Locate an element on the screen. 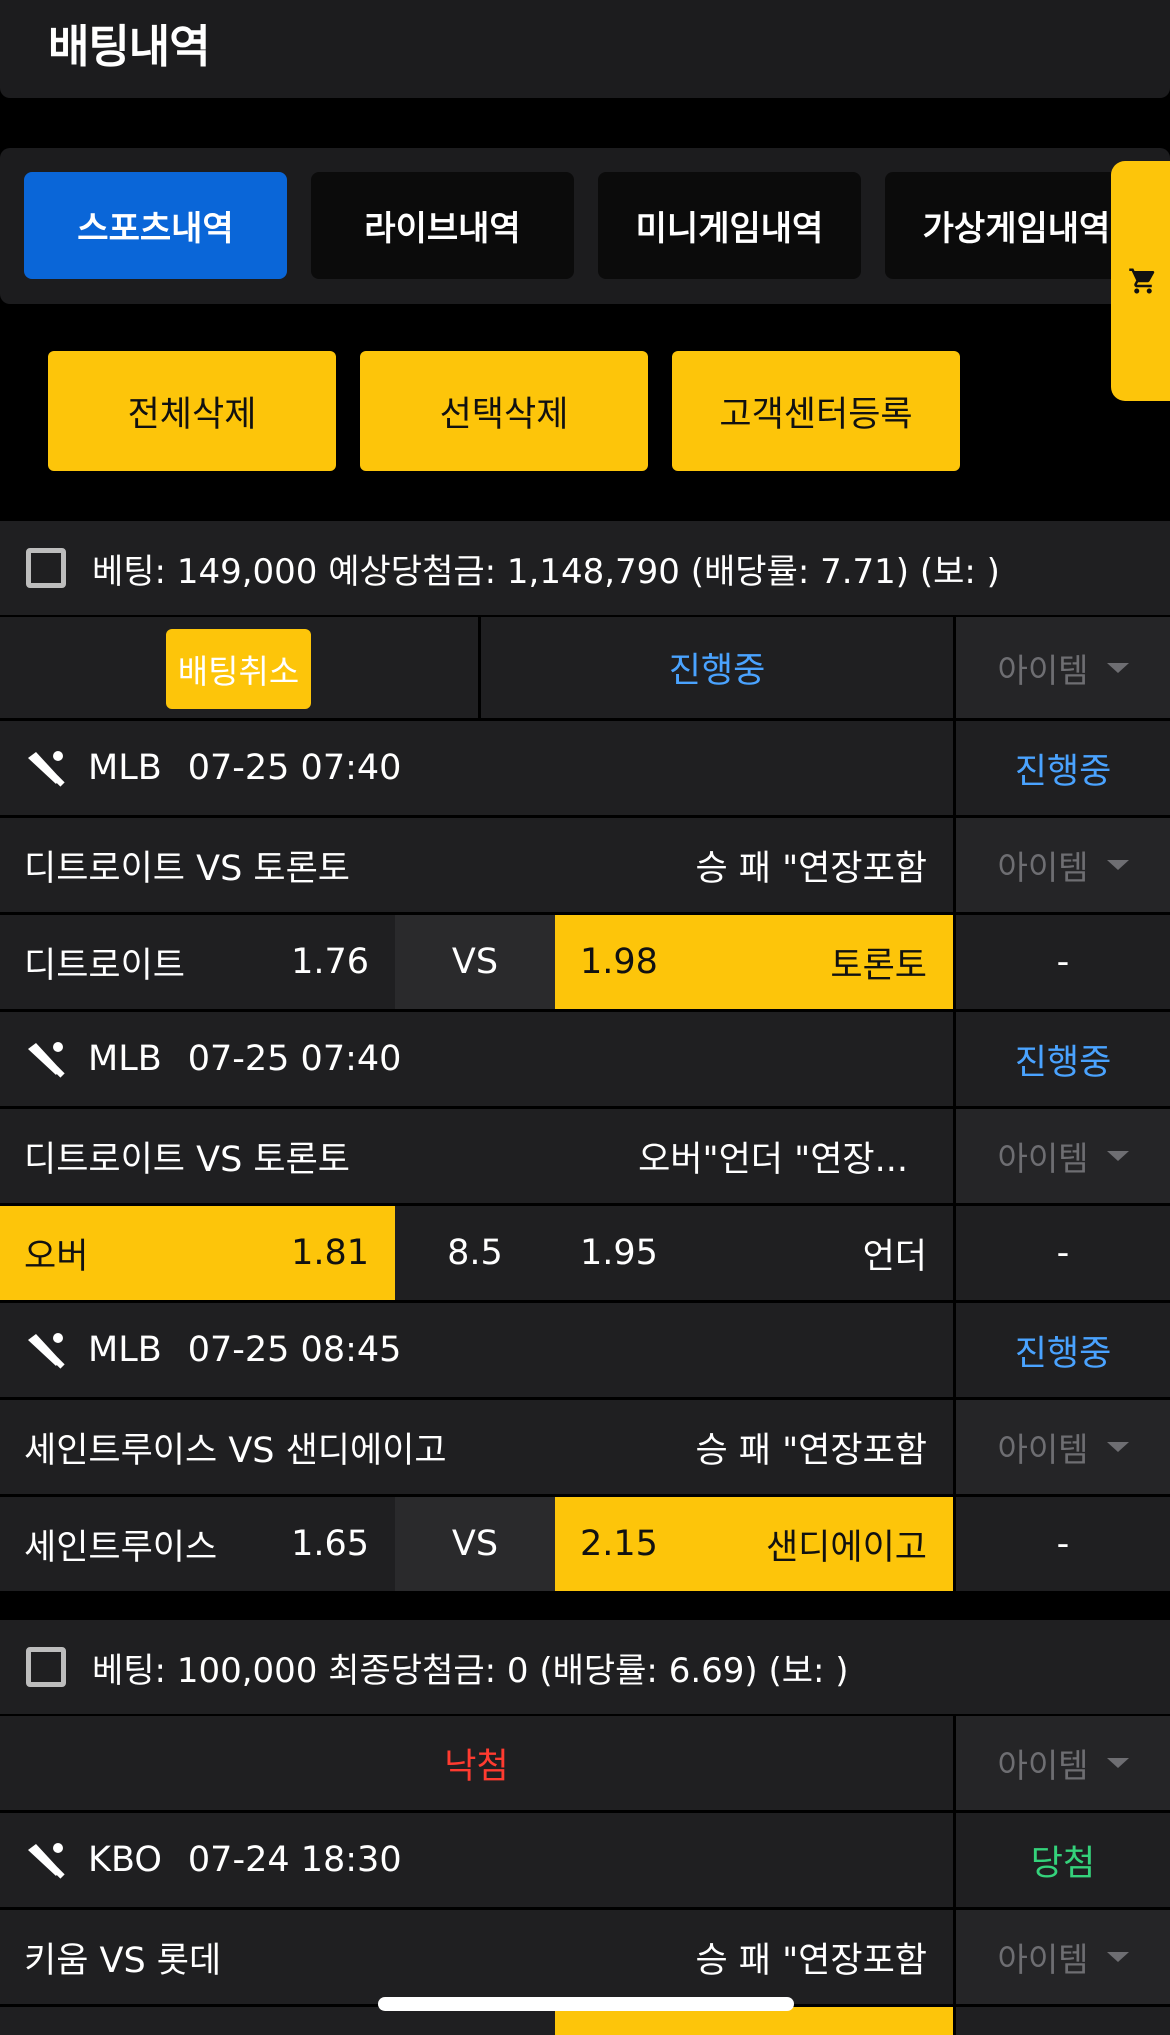 The image size is (1170, 2035). tab-live: 라이브내역 is located at coordinates (442, 225).